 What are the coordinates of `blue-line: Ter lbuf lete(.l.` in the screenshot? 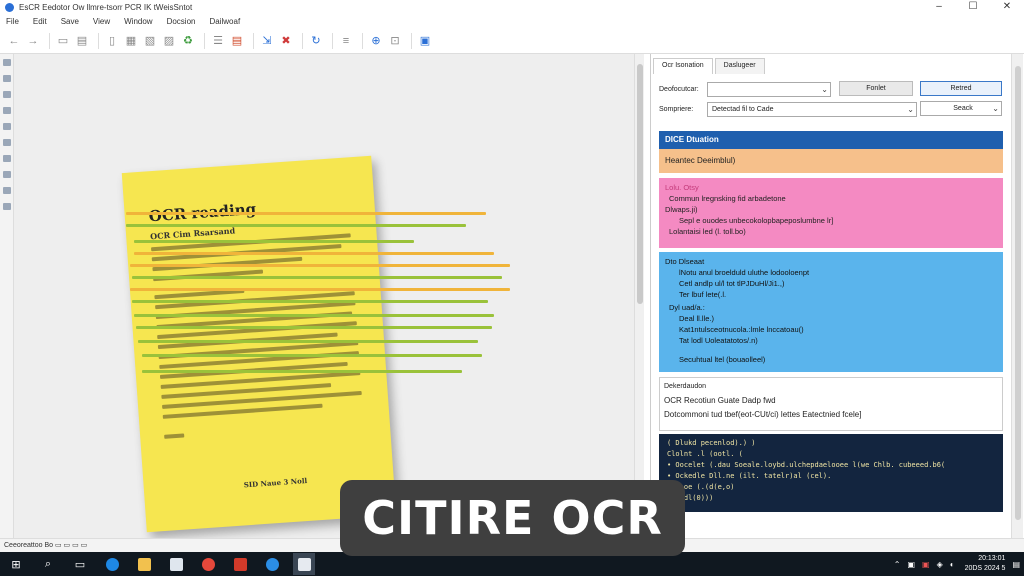 It's located at (703, 294).